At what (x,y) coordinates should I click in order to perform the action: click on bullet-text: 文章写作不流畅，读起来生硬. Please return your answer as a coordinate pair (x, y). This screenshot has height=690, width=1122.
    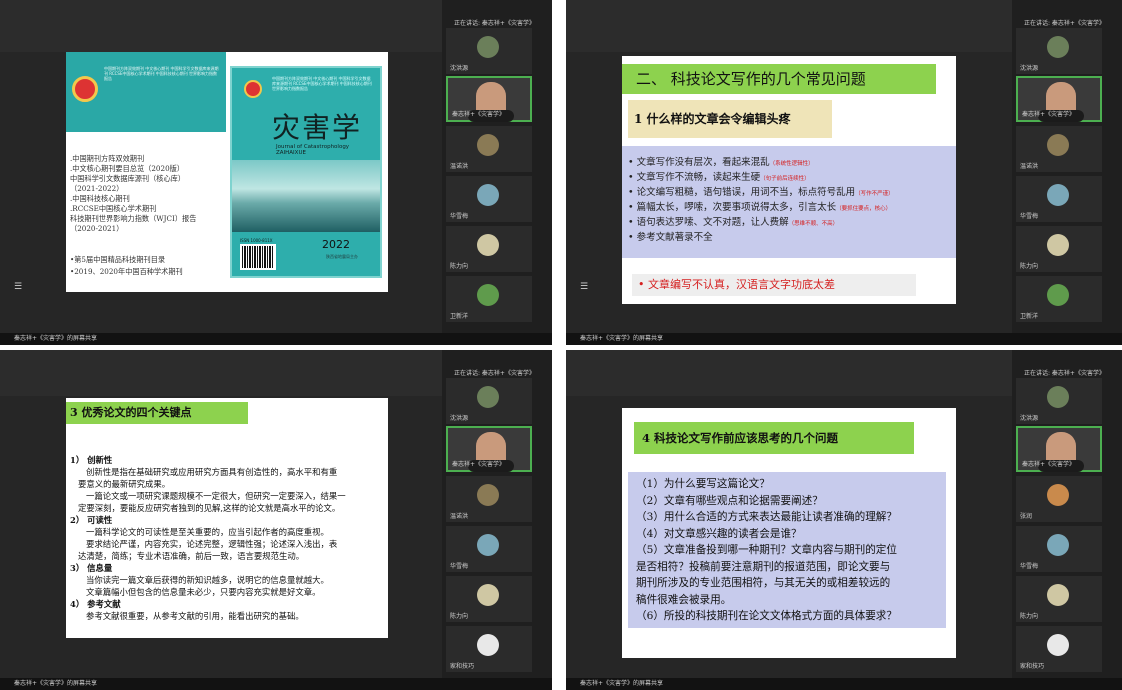
    Looking at the image, I should click on (698, 177).